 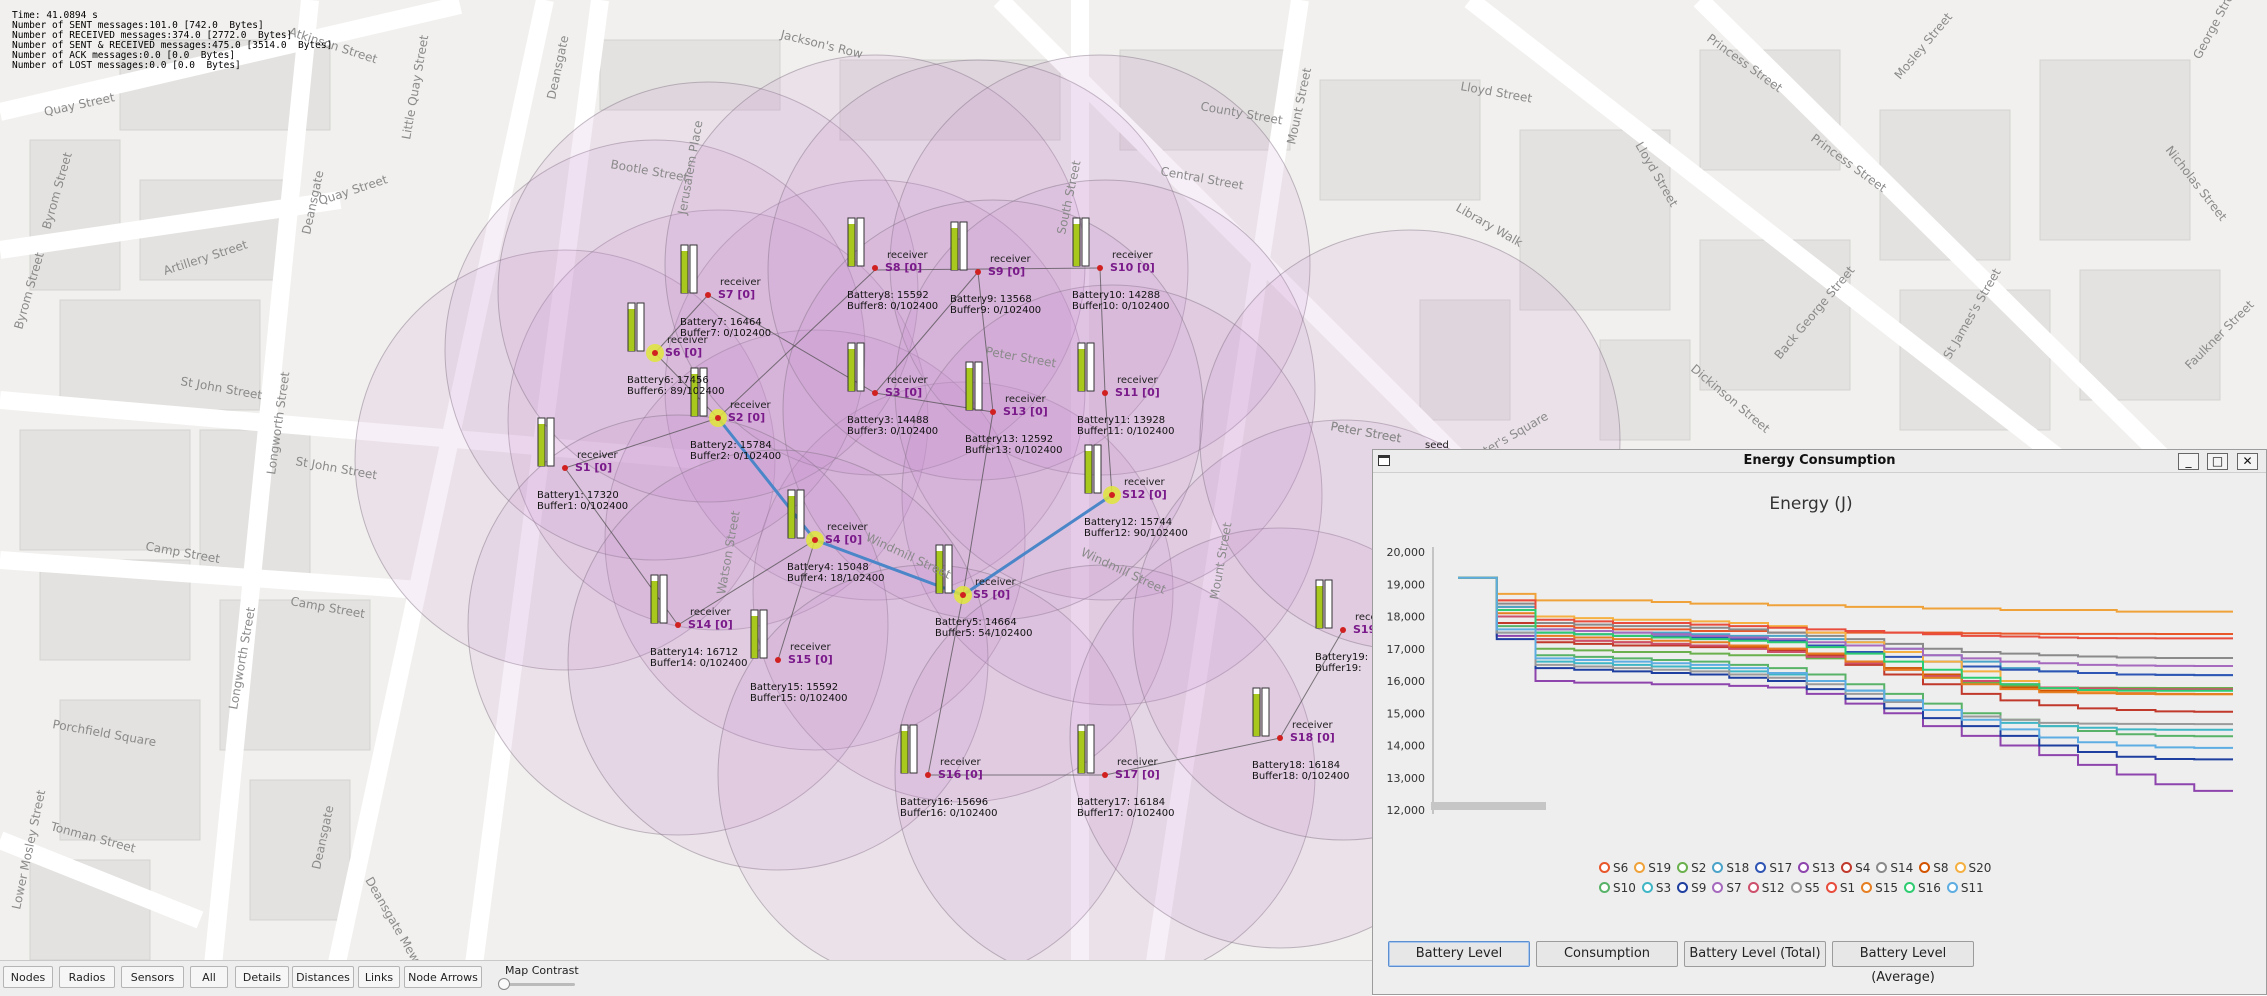 I want to click on map-contrast-slider, so click(x=539, y=984).